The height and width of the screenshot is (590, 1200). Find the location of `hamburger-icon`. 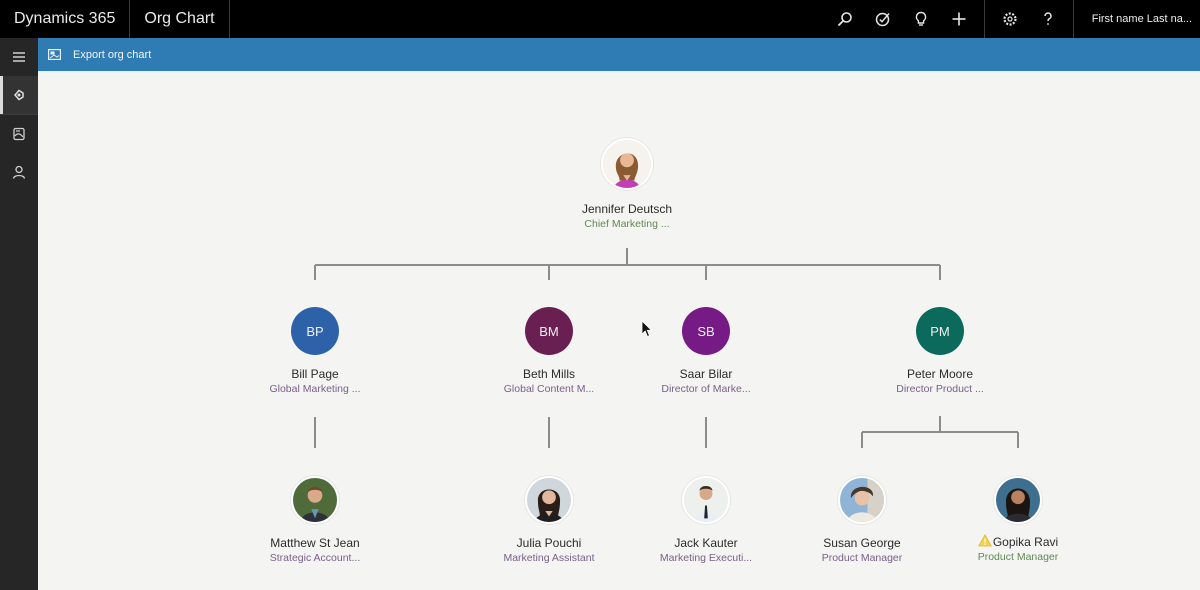

hamburger-icon is located at coordinates (19, 57).